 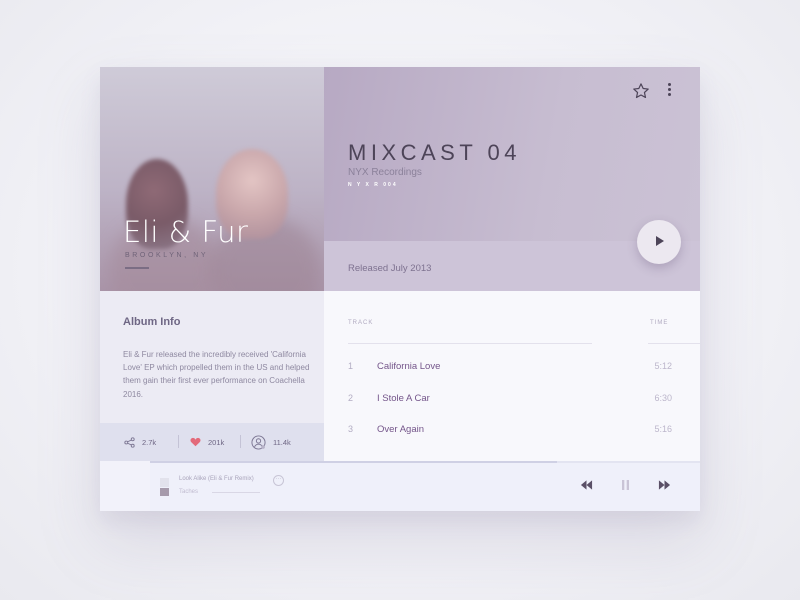 I want to click on pause-icon, so click(x=625, y=485).